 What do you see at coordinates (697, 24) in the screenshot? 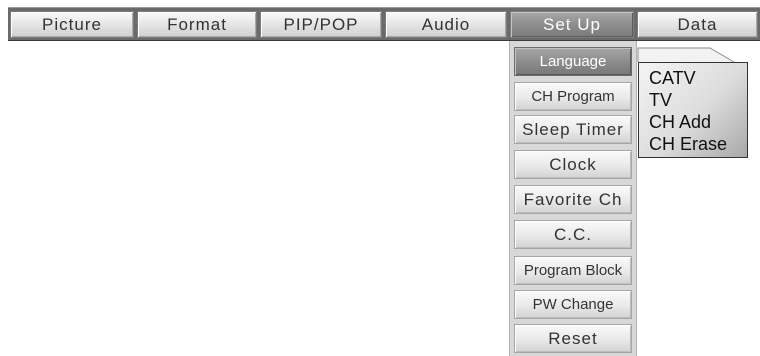
I see `tab-data: Data` at bounding box center [697, 24].